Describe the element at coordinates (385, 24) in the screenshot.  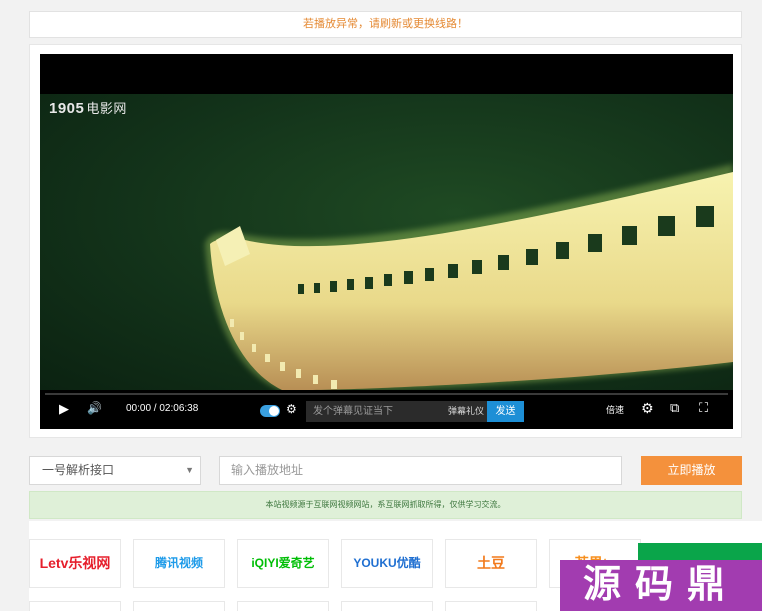
I see `notice-banner: 若播放异常，请刷新或更换线路！` at that location.